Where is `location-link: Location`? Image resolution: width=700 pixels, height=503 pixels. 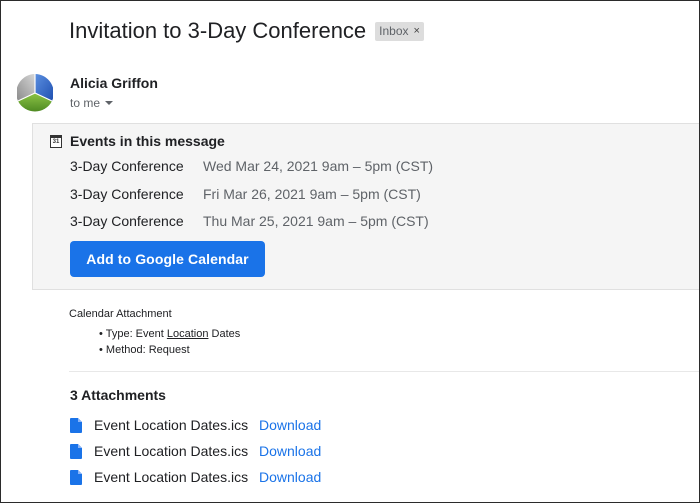
location-link: Location is located at coordinates (188, 334).